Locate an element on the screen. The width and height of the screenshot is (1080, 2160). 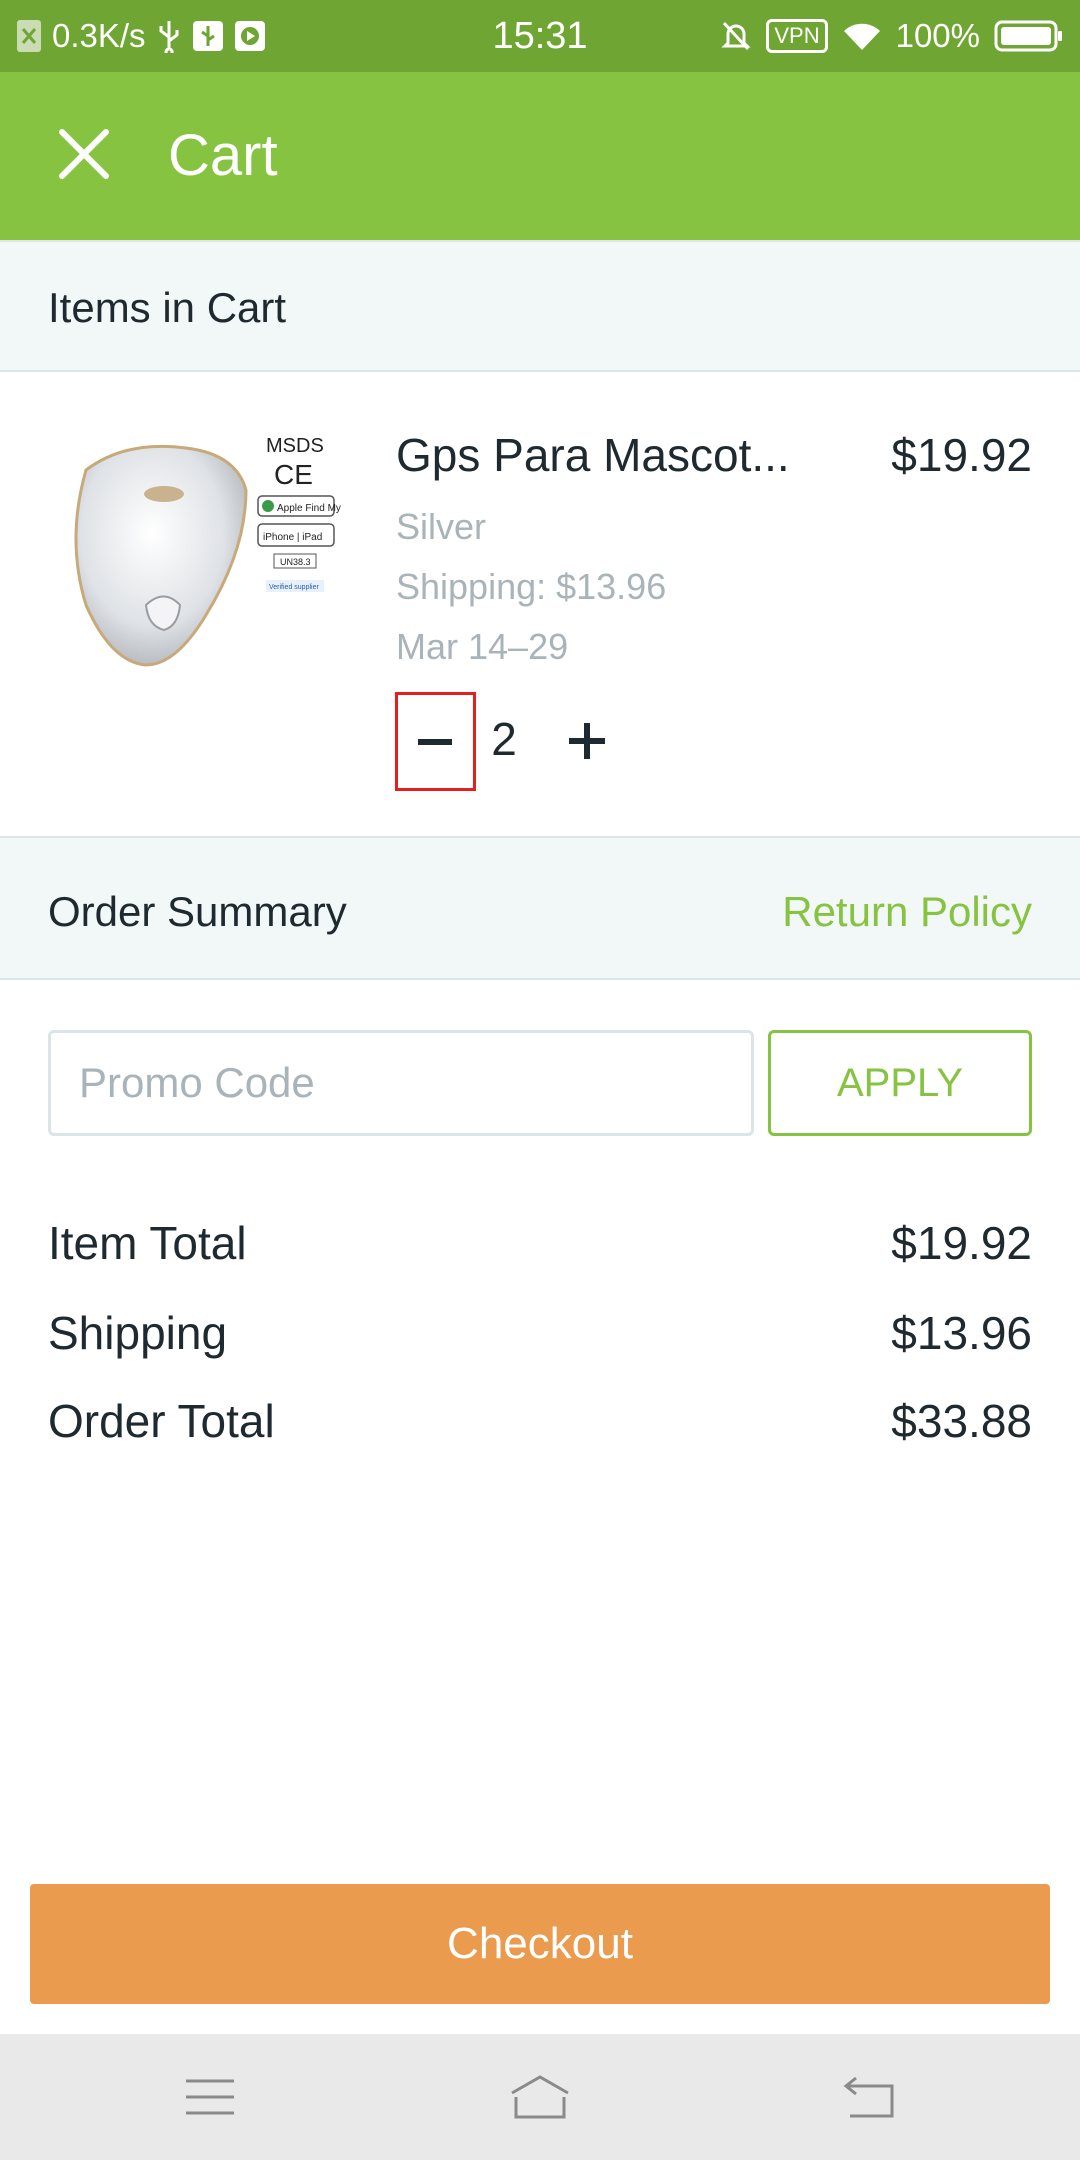
product-variant: Silver is located at coordinates (441, 526).